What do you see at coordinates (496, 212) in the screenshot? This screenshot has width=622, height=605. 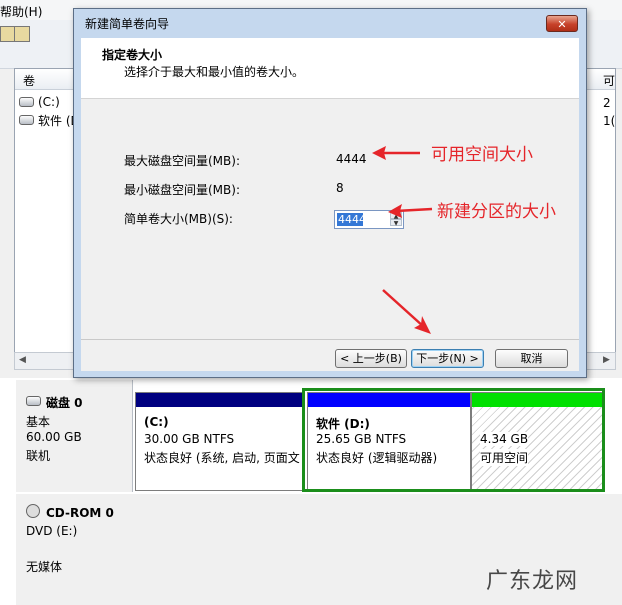 I see `annotation-new-partition-size: 新建分区的大小` at bounding box center [496, 212].